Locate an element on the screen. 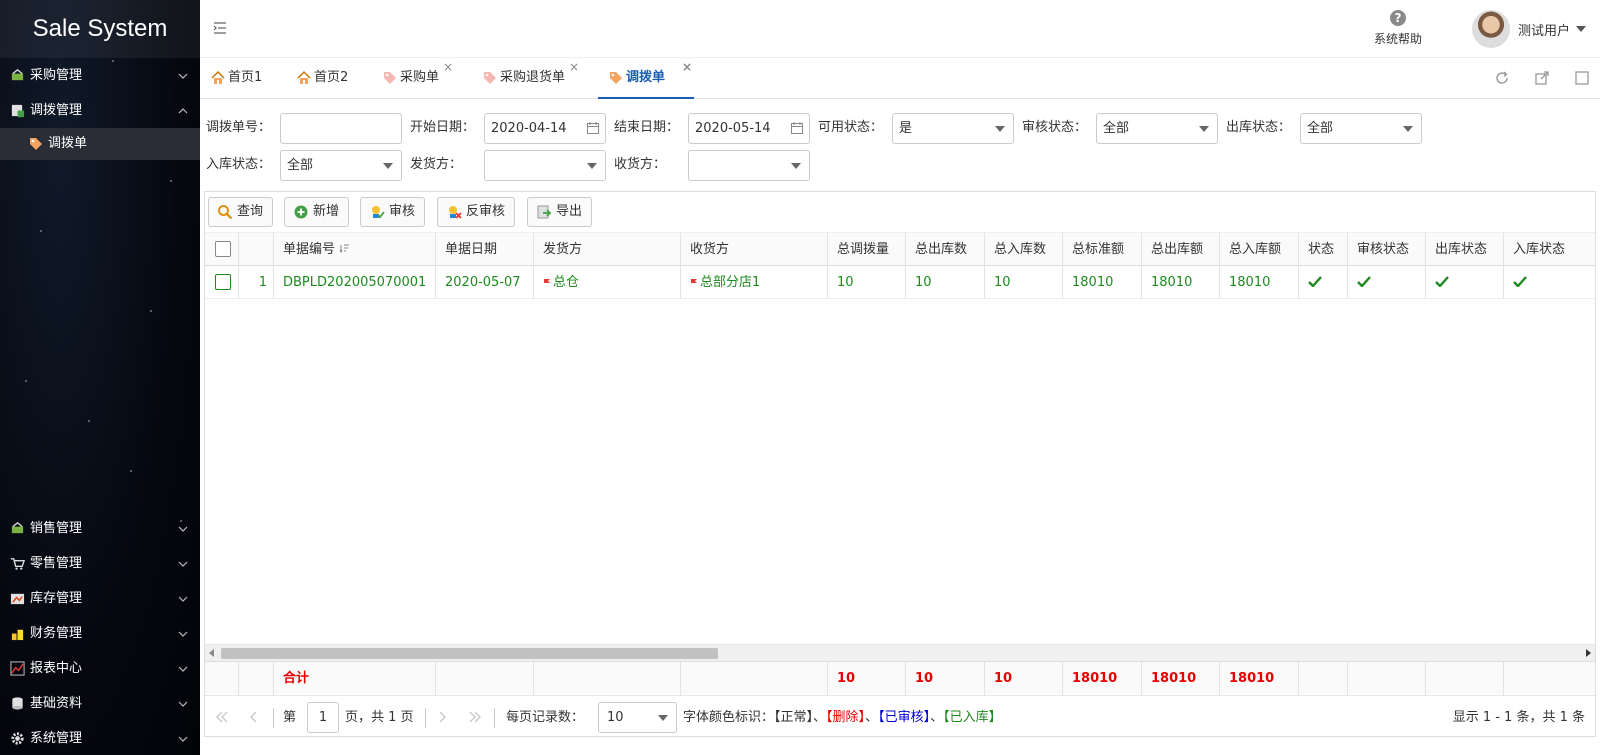  header-date: 单据日期 is located at coordinates (485, 249).